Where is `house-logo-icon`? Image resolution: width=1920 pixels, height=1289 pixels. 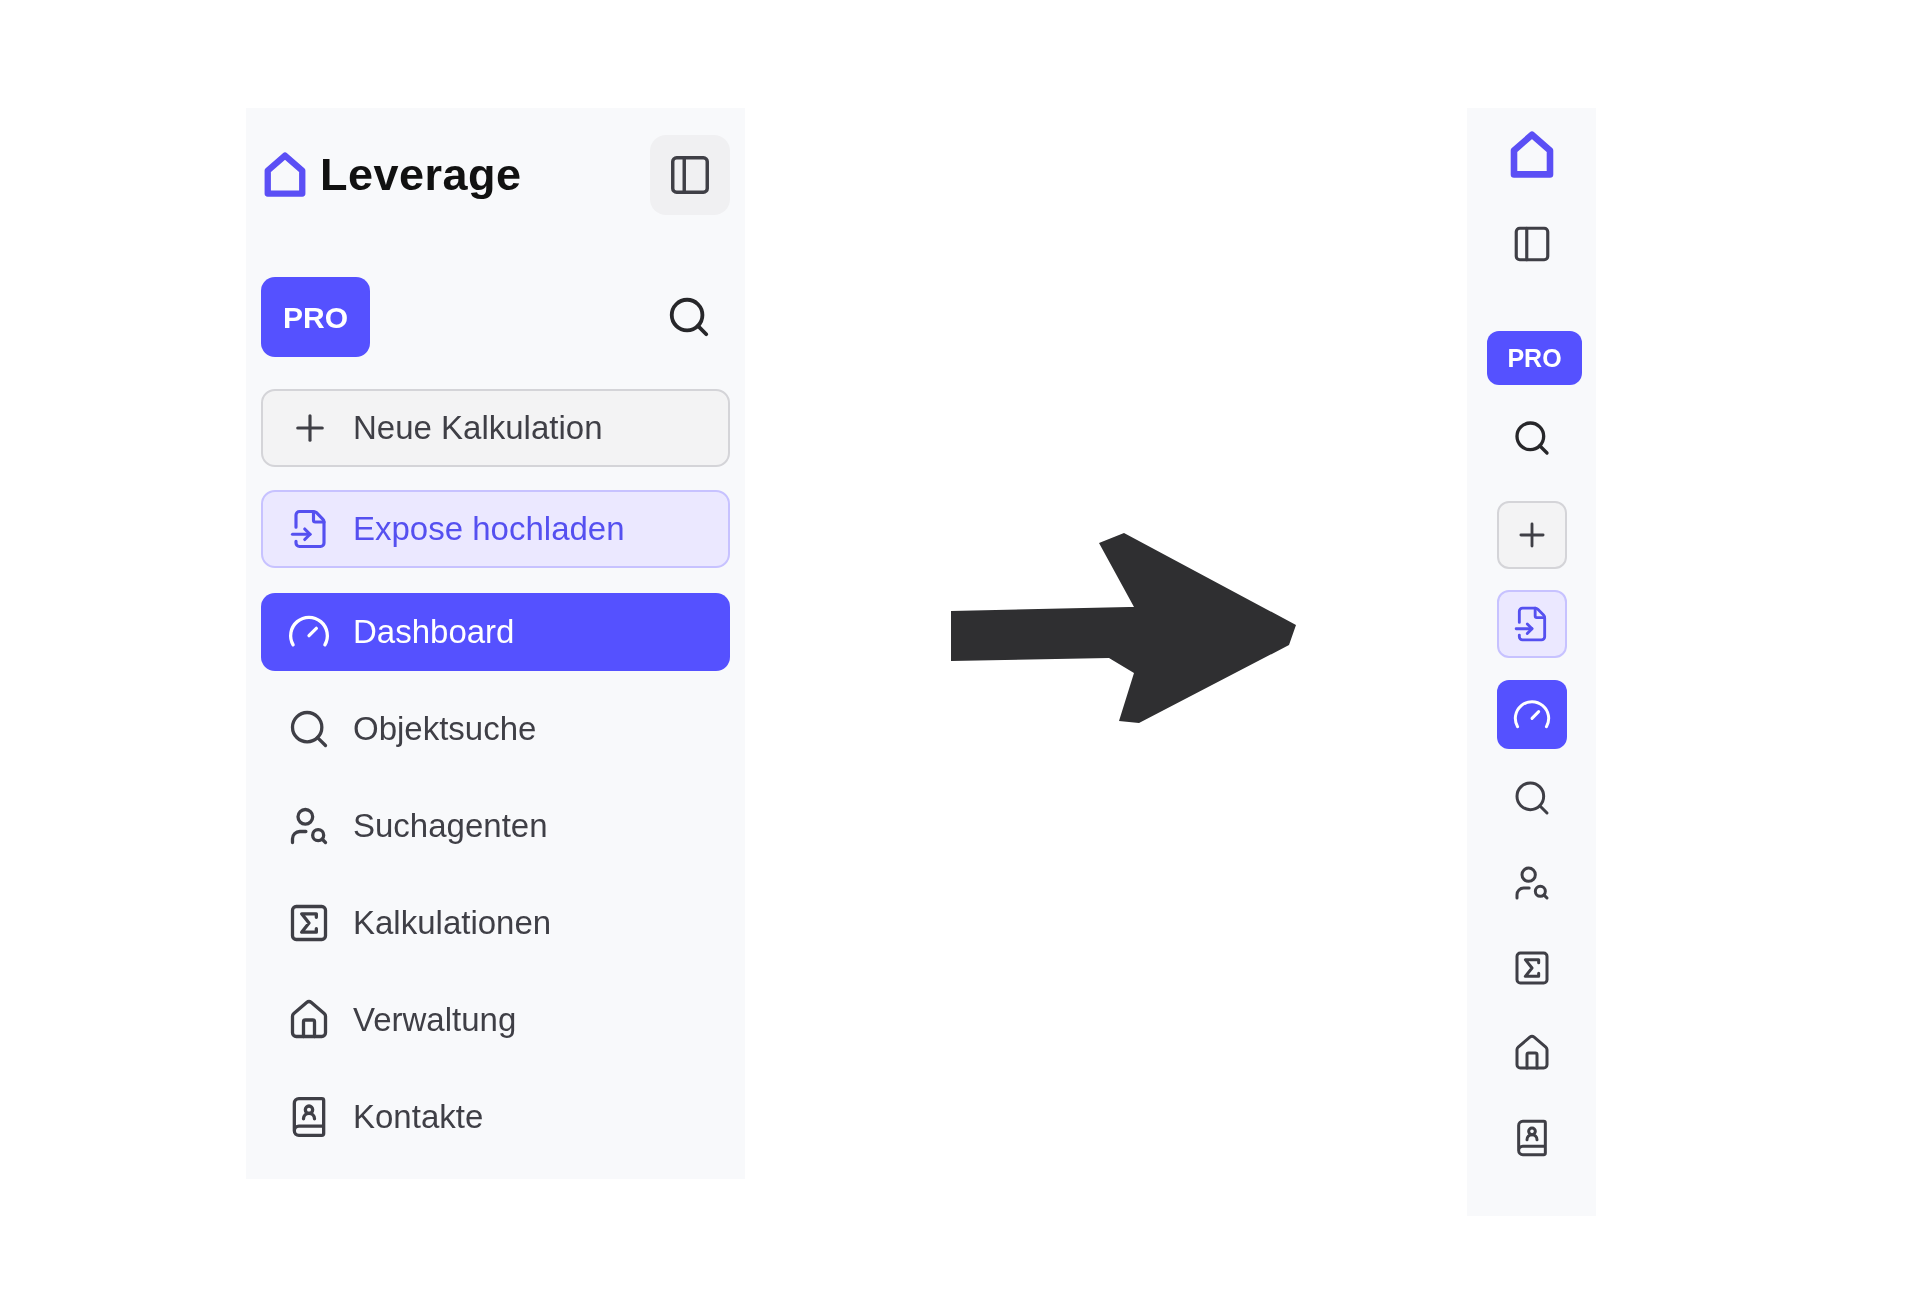 house-logo-icon is located at coordinates (285, 175).